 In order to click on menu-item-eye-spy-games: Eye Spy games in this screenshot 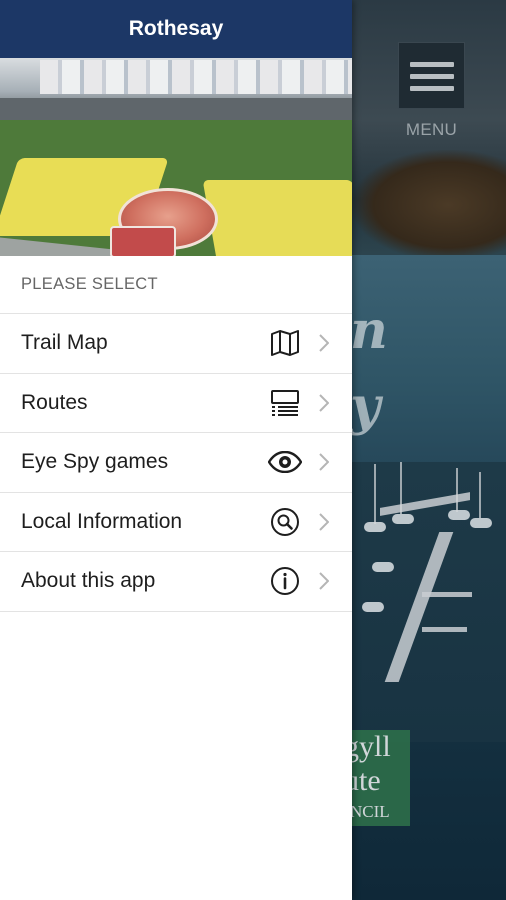, I will do `click(176, 463)`.